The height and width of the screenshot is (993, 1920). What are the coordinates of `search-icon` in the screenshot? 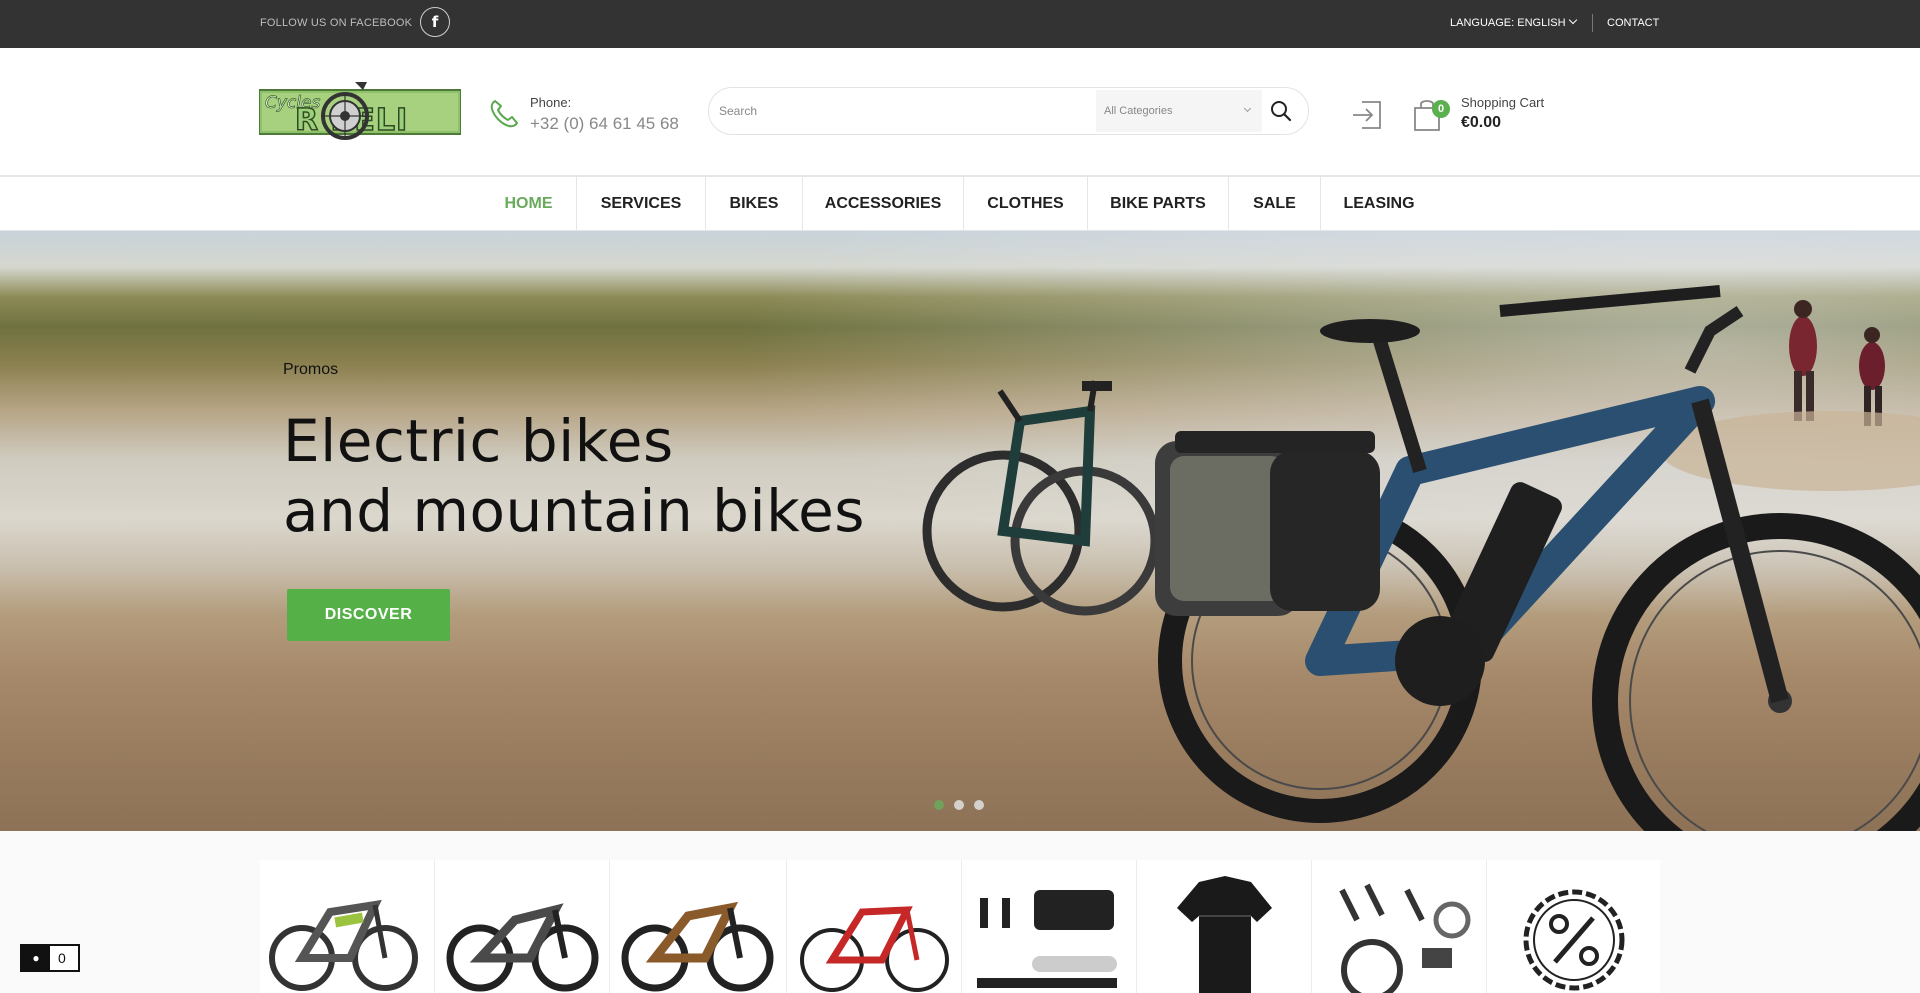 It's located at (1281, 111).